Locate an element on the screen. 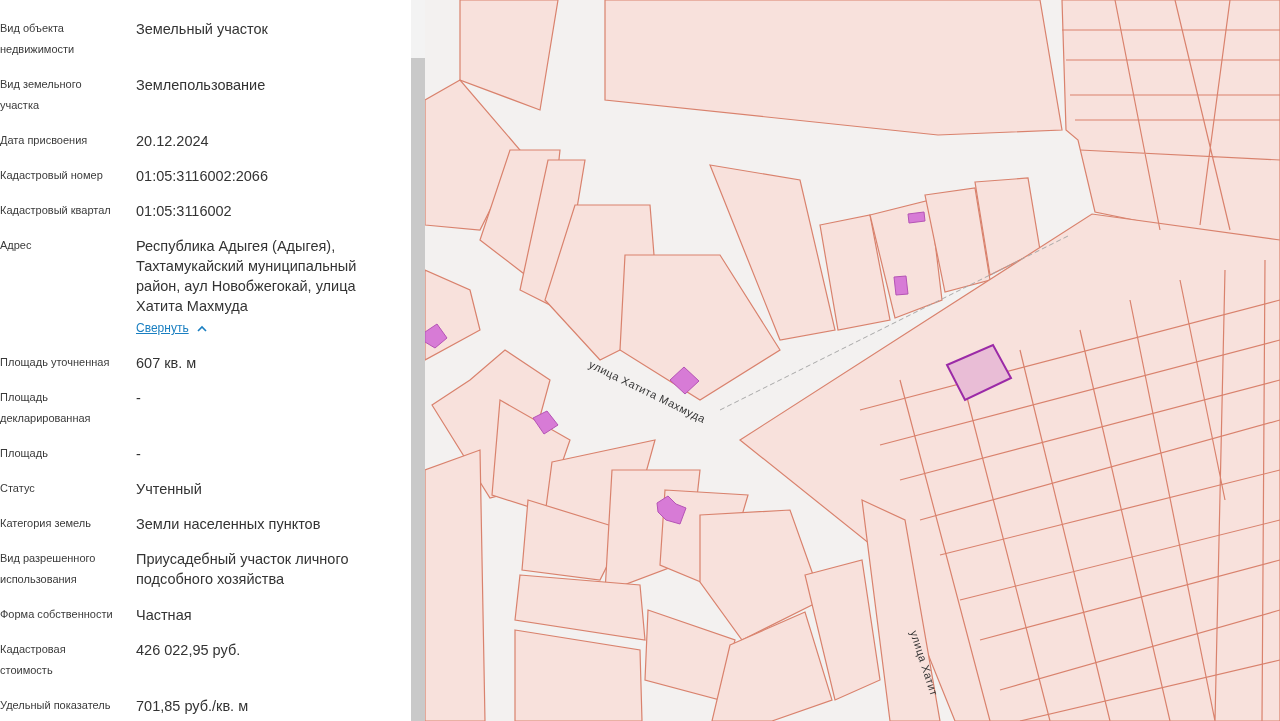  field-label: Площадь is located at coordinates (24, 453).